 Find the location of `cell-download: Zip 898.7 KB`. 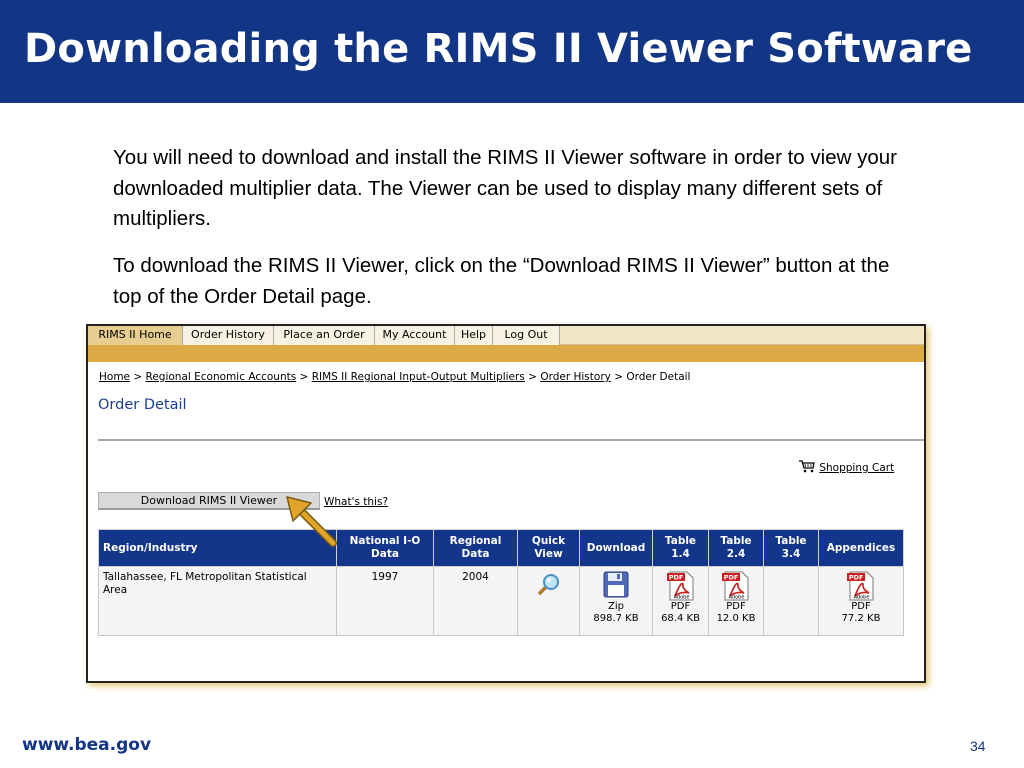

cell-download: Zip 898.7 KB is located at coordinates (616, 601).